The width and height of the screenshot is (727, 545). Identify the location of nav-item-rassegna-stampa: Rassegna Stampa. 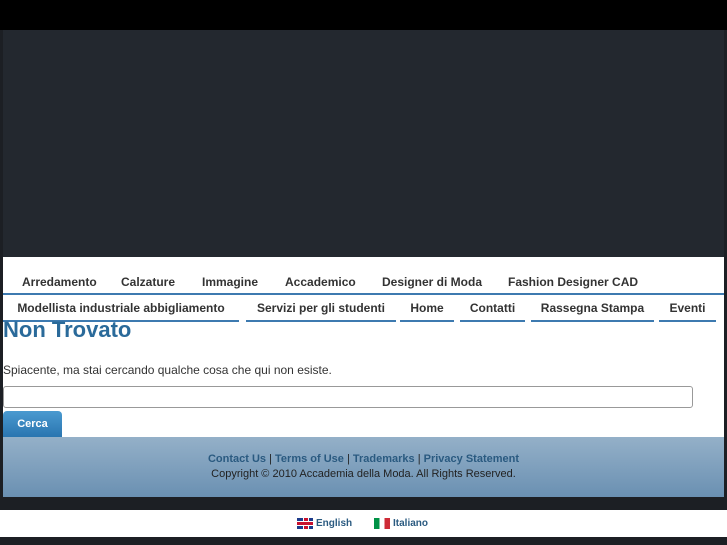
(592, 311).